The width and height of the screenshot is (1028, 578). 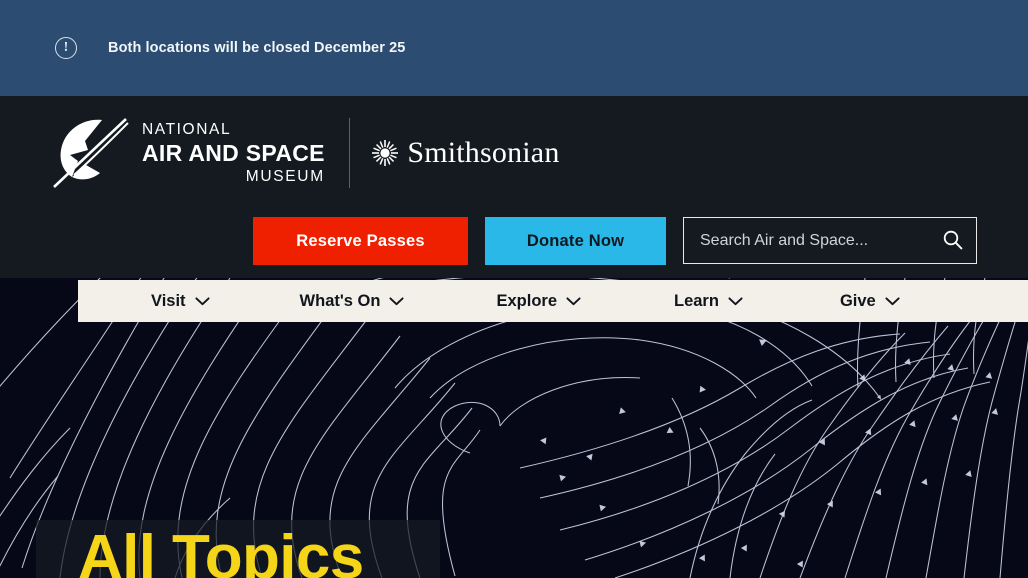 I want to click on wordmark-line-airandspace: AIR AND SPACE, so click(x=233, y=152).